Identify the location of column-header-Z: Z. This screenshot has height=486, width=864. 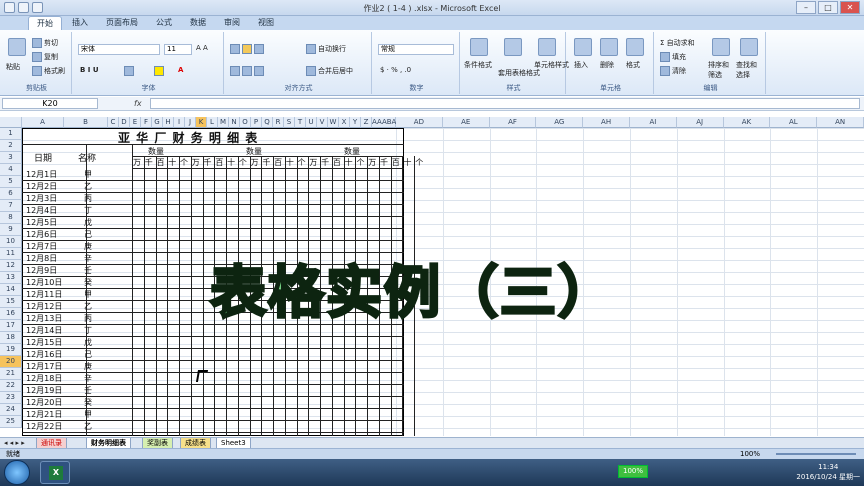
(366, 122).